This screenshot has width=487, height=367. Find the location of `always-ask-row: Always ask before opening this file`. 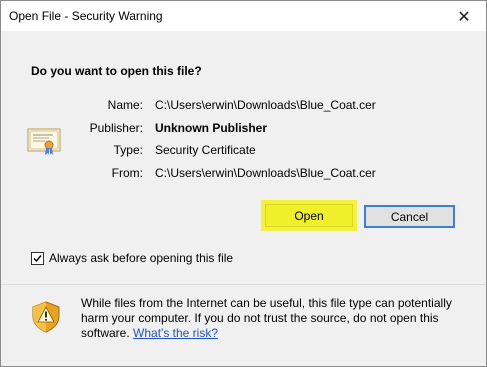

always-ask-row: Always ask before opening this file is located at coordinates (132, 258).